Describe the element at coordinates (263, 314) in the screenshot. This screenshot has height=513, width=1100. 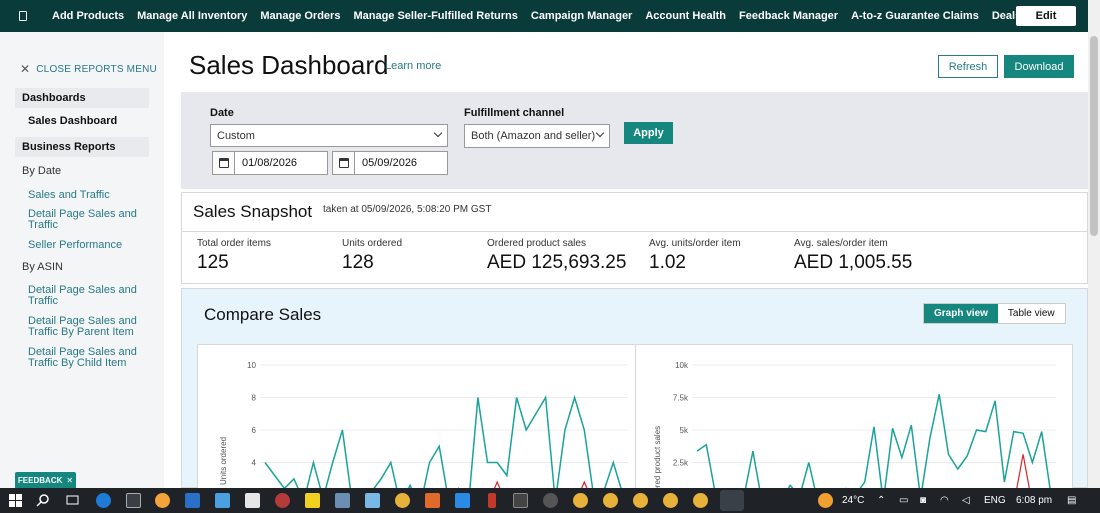
I see `compare-sales-title: Compare Sales` at that location.